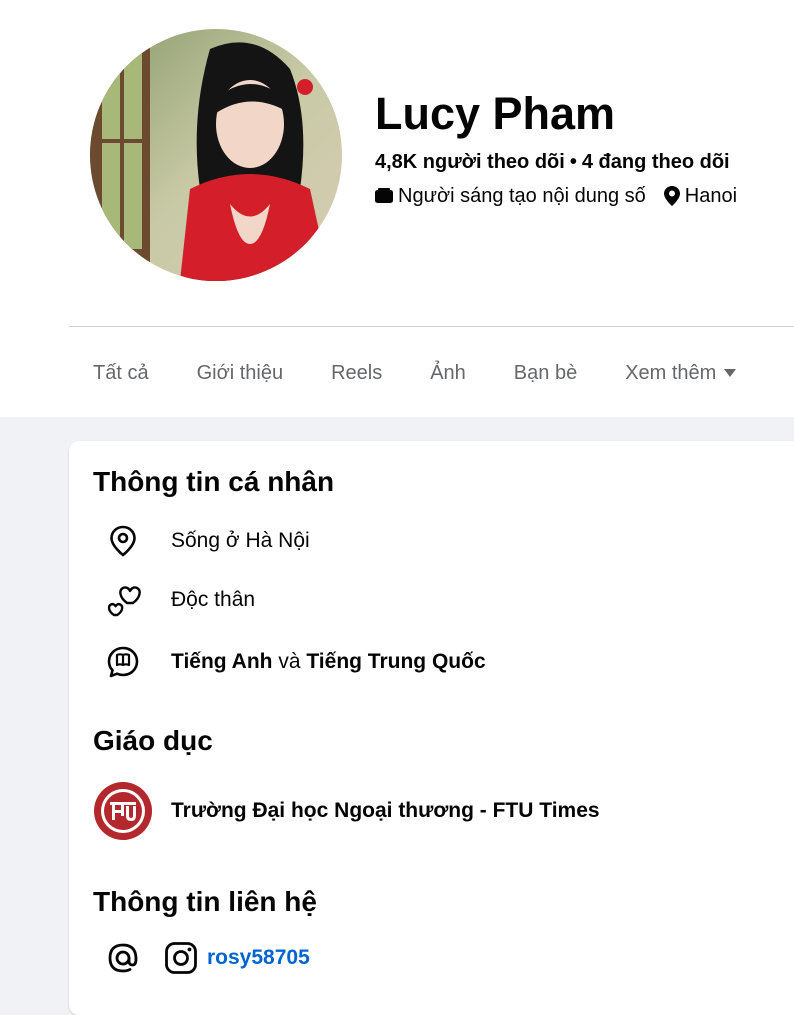 Image resolution: width=794 pixels, height=1015 pixels. I want to click on lives-in-row: Sống ở Hà Nội, so click(201, 541).